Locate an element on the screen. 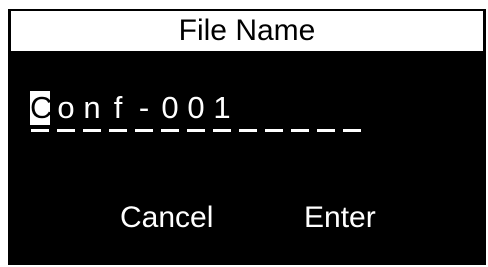  char-slot: 1 is located at coordinates (222, 117).